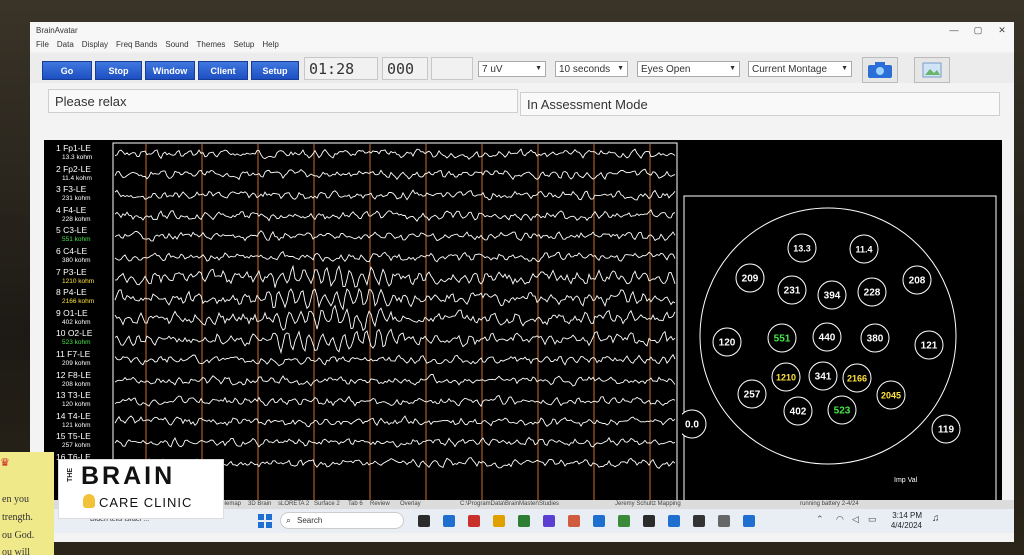 This screenshot has height=555, width=1024. I want to click on window-button: Window, so click(170, 70).